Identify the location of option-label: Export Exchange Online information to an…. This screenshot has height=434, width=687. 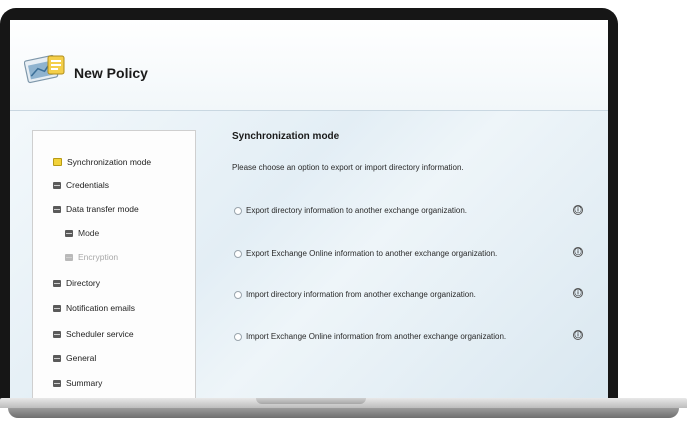
(372, 253).